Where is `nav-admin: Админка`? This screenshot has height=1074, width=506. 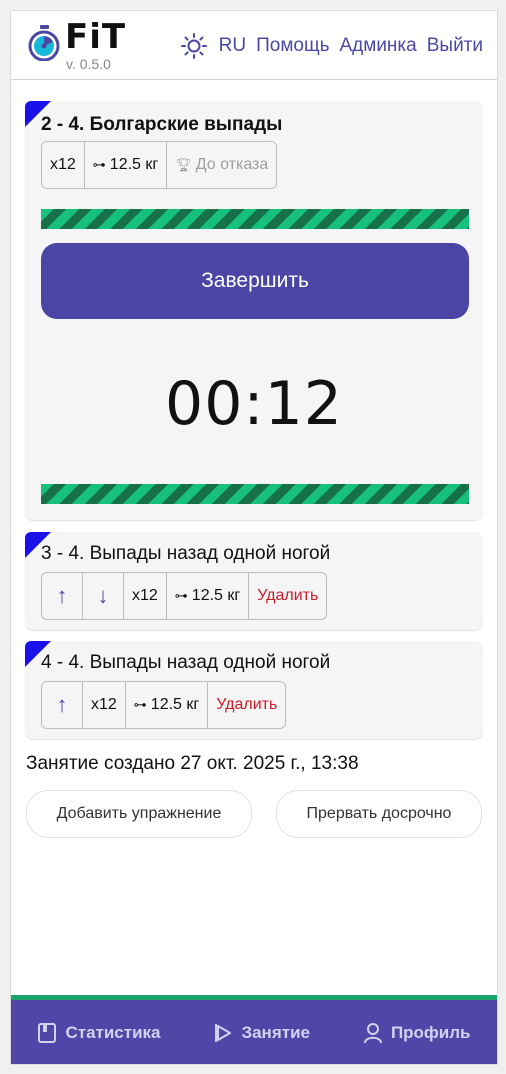 nav-admin: Админка is located at coordinates (378, 46).